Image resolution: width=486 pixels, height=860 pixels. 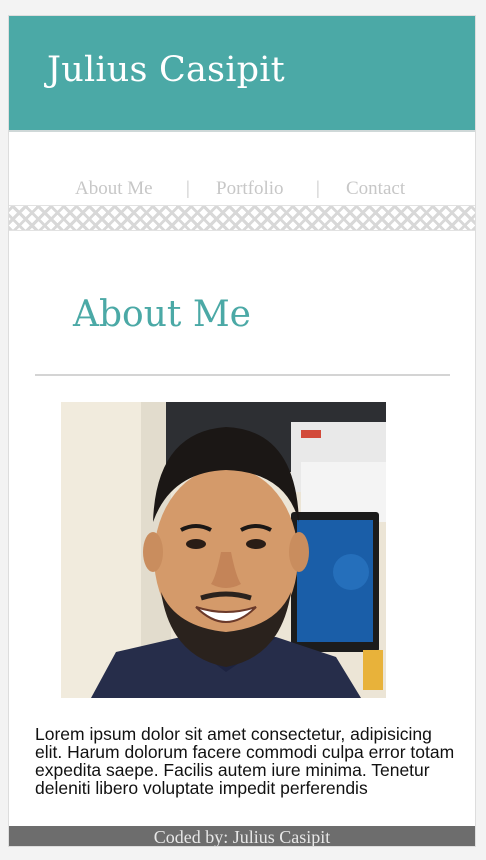 What do you see at coordinates (375, 189) in the screenshot?
I see `nav-link-contact: Contact` at bounding box center [375, 189].